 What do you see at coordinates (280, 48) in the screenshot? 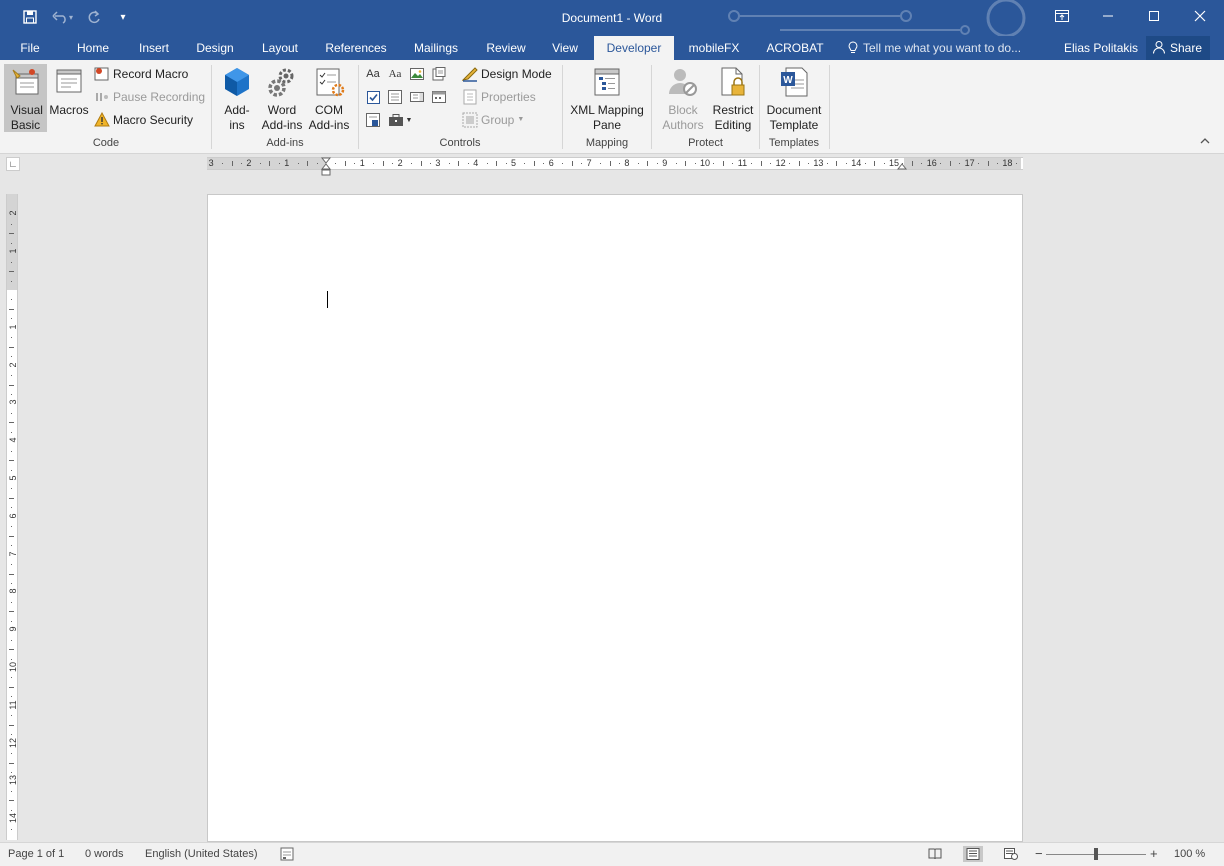
I see `tab-layout: Layout` at bounding box center [280, 48].